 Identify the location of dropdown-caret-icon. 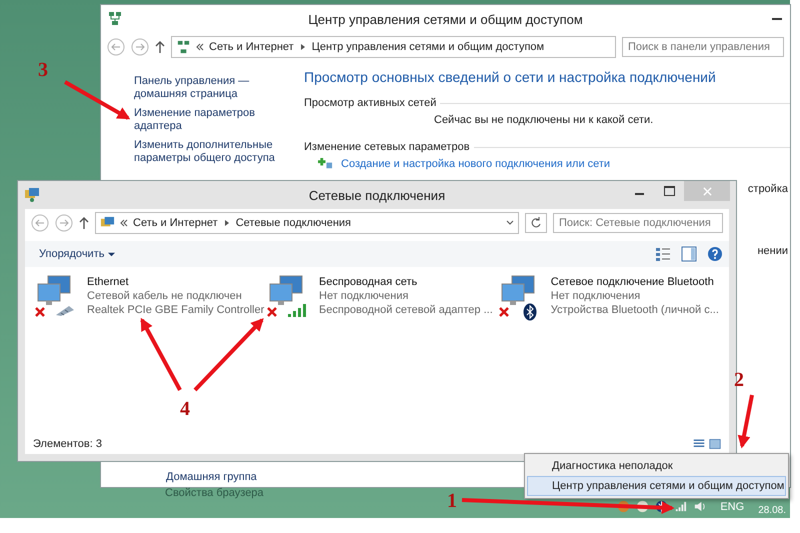
(510, 223).